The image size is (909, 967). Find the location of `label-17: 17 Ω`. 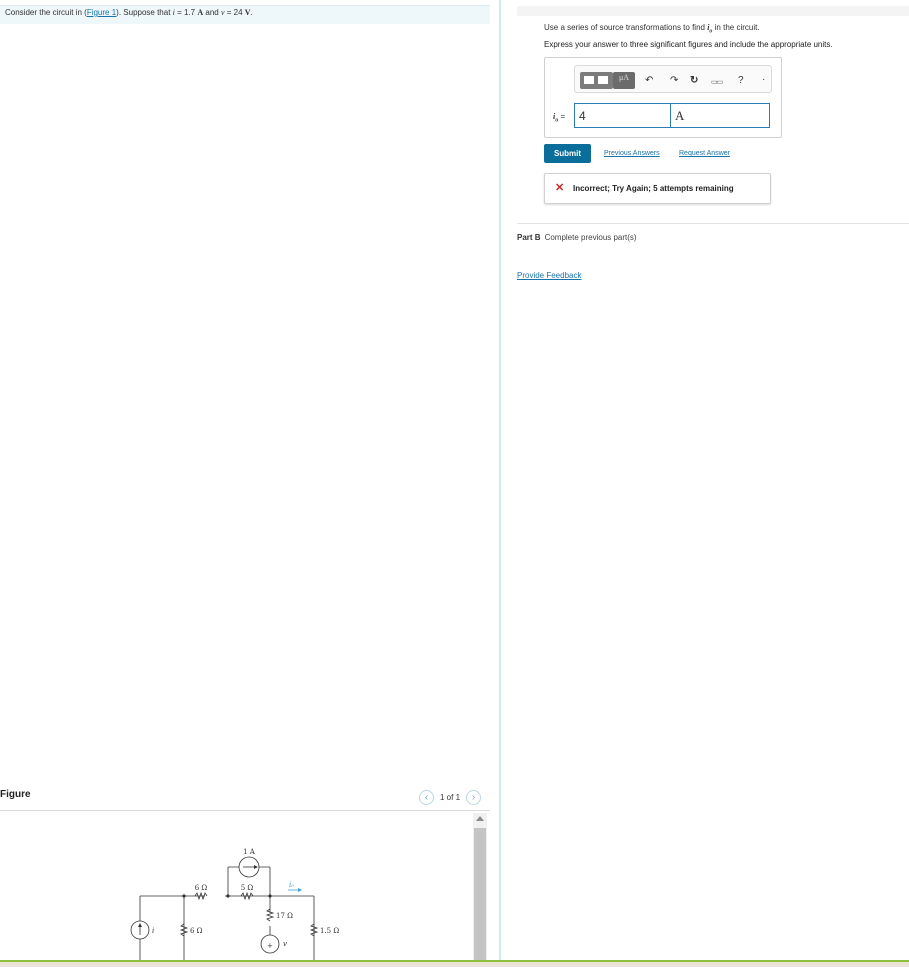

label-17: 17 Ω is located at coordinates (284, 916).